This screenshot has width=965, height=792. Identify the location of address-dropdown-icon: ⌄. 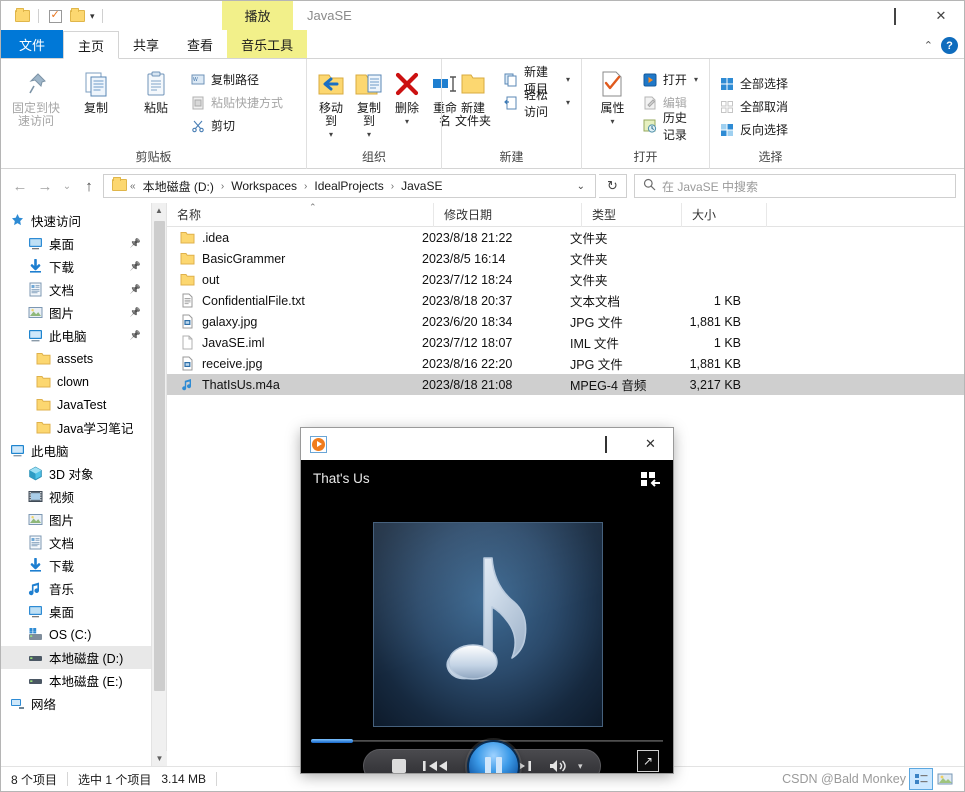
(581, 186).